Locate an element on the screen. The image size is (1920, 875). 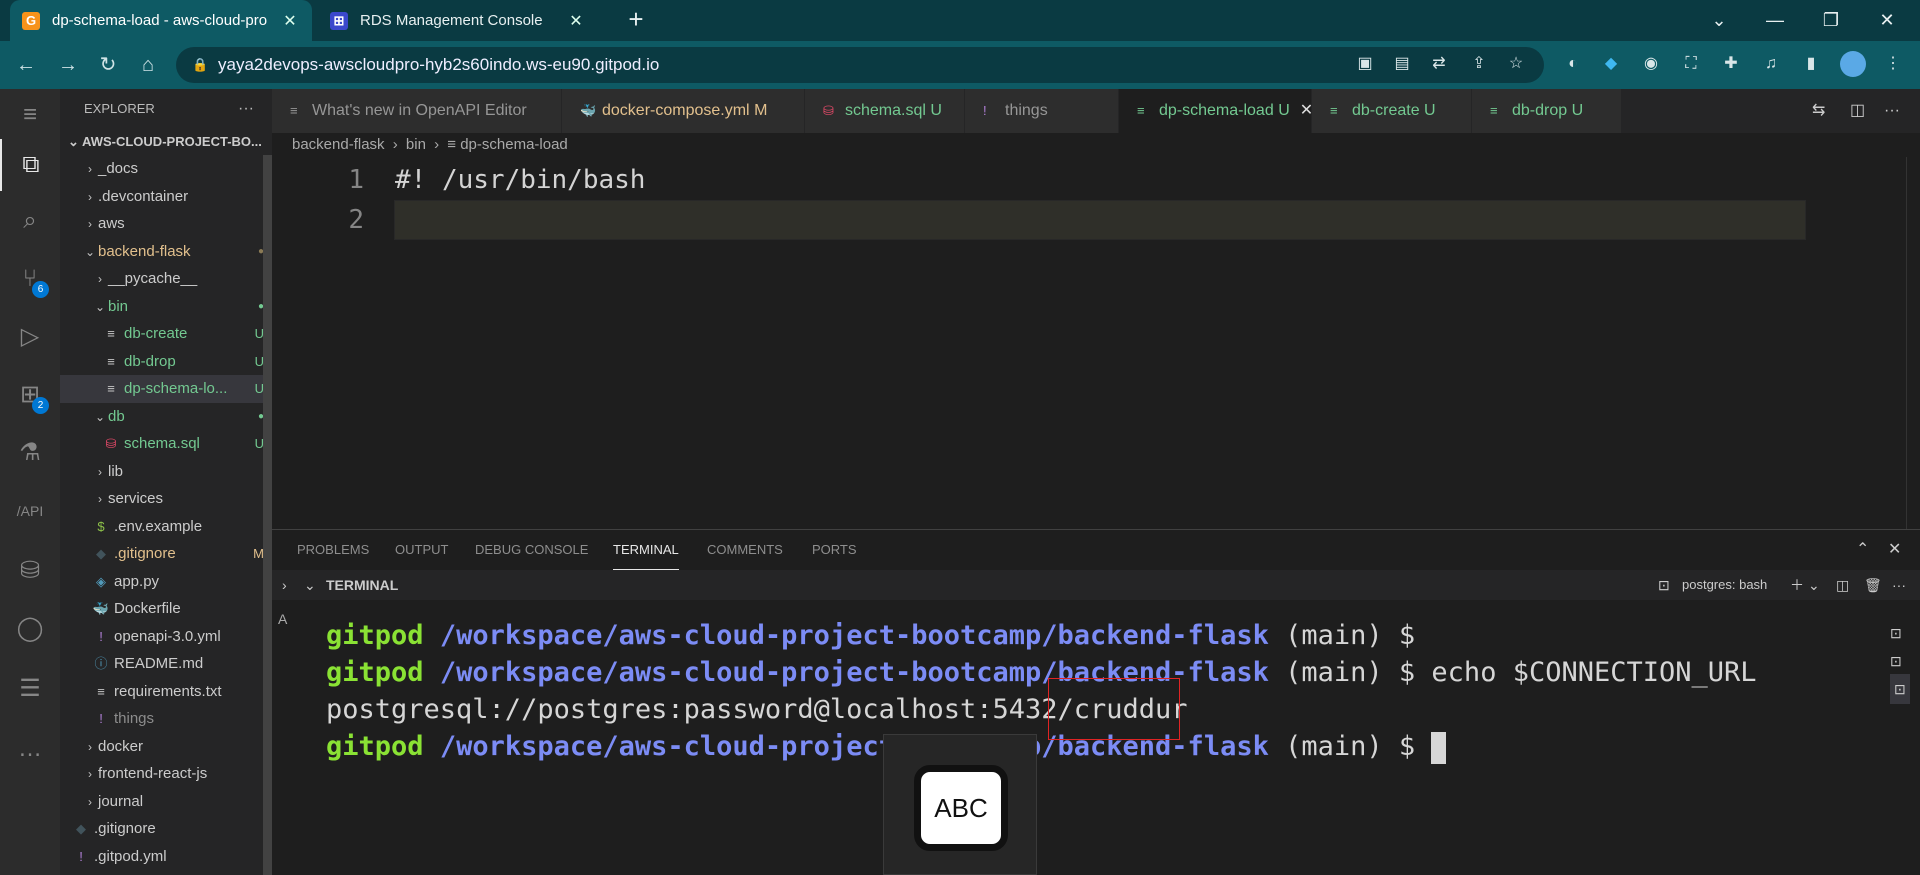
browser-tab-gitpod: G dp-schema-load - aws-cloud-pro ✕ is located at coordinates (161, 20).